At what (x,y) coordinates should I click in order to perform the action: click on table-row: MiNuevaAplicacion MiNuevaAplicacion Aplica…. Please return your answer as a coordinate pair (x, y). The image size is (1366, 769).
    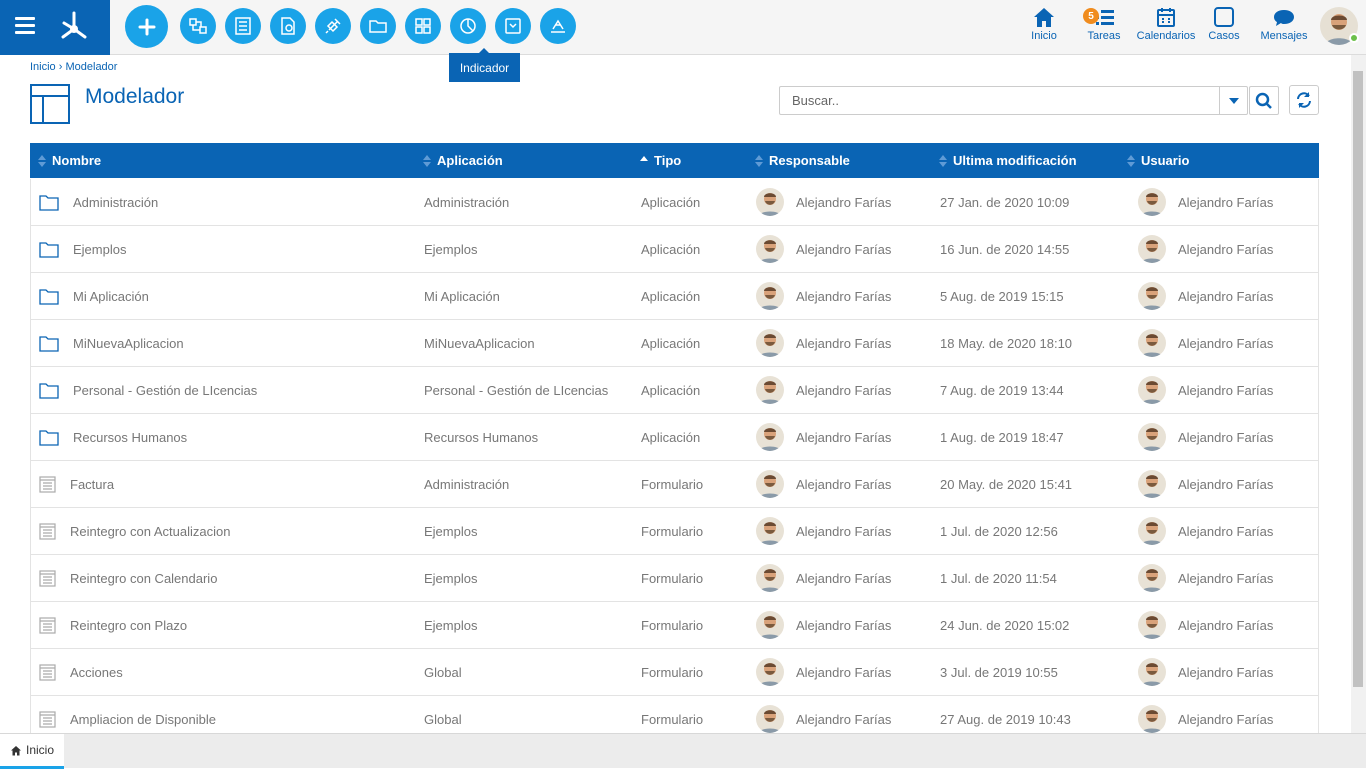
    Looking at the image, I should click on (674, 343).